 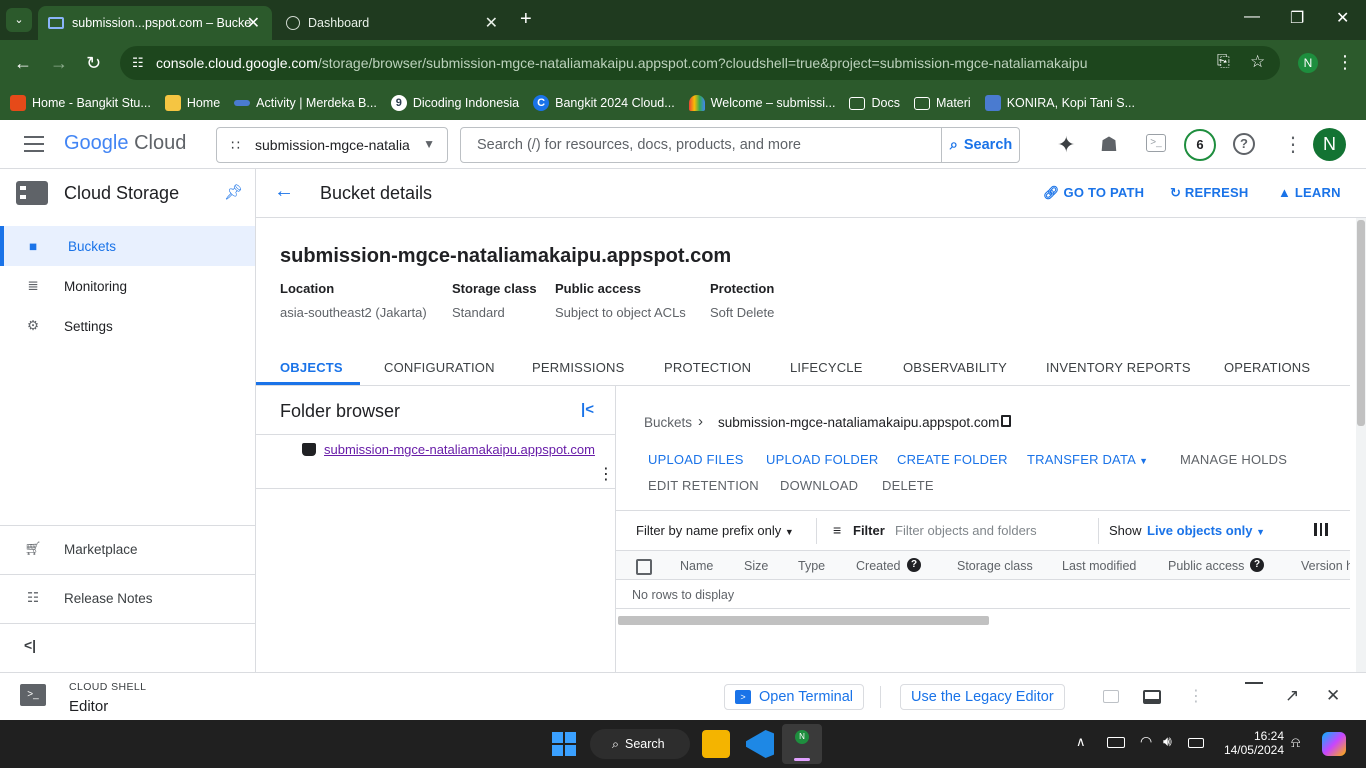 I want to click on bookmark-folder-docs: Docs, so click(x=874, y=103).